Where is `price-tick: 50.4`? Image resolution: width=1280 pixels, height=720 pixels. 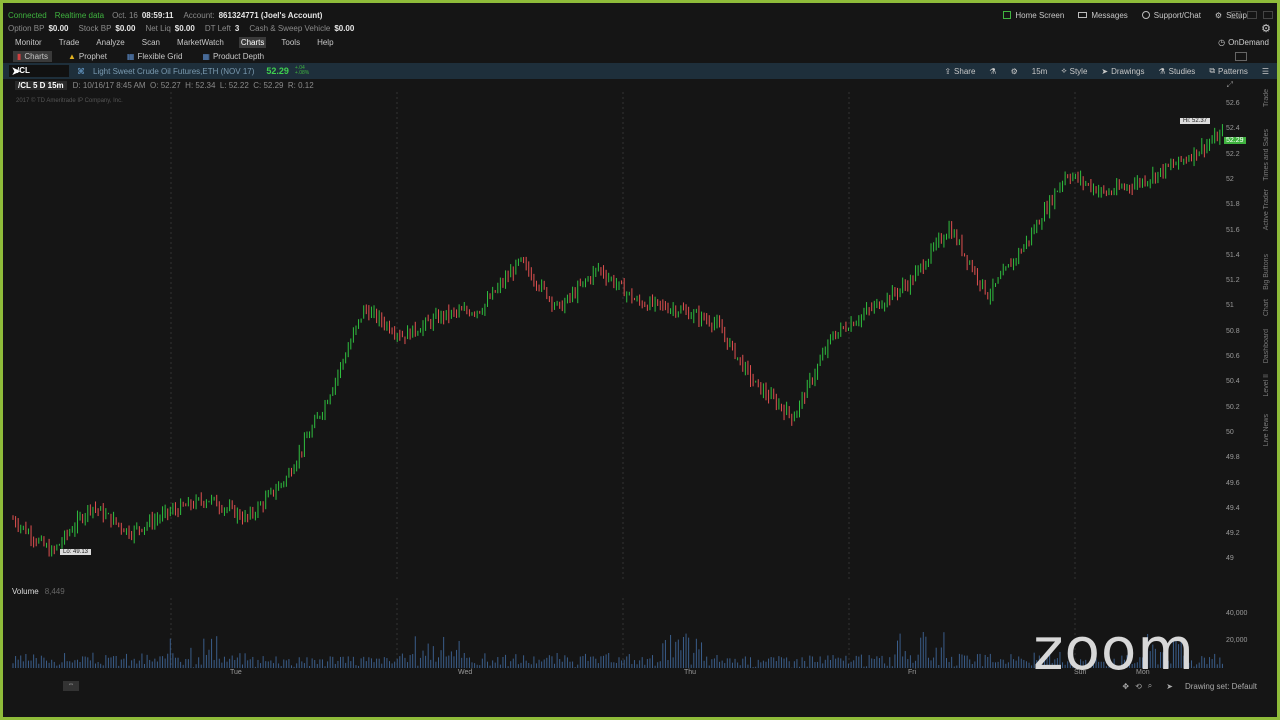 price-tick: 50.4 is located at coordinates (1233, 382).